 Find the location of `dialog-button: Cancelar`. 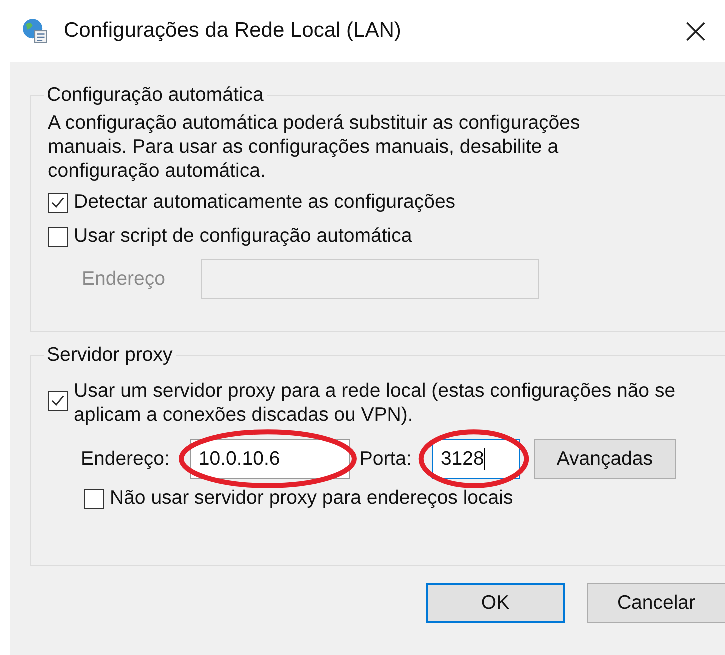

dialog-button: Cancelar is located at coordinates (656, 603).